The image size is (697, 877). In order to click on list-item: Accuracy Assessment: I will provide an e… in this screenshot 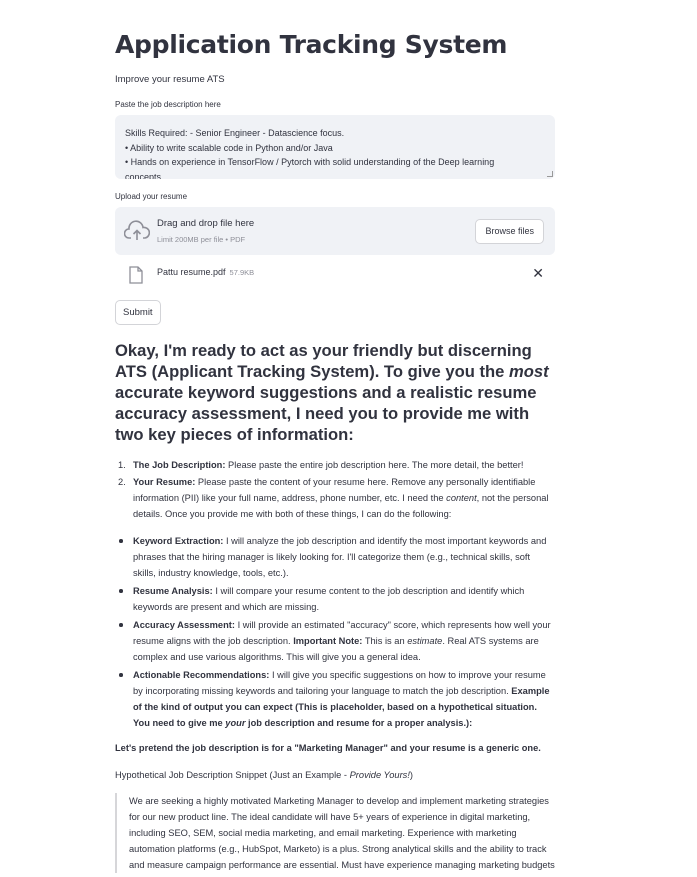, I will do `click(335, 641)`.